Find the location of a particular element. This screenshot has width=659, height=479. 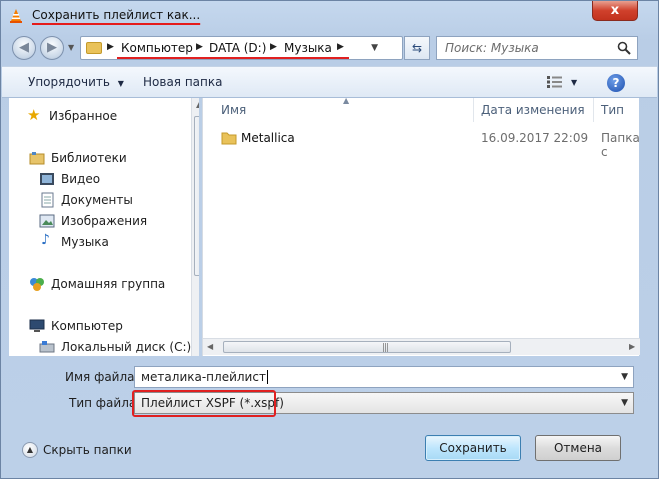

search-placeholder: Поиск: Музыка is located at coordinates (492, 48).